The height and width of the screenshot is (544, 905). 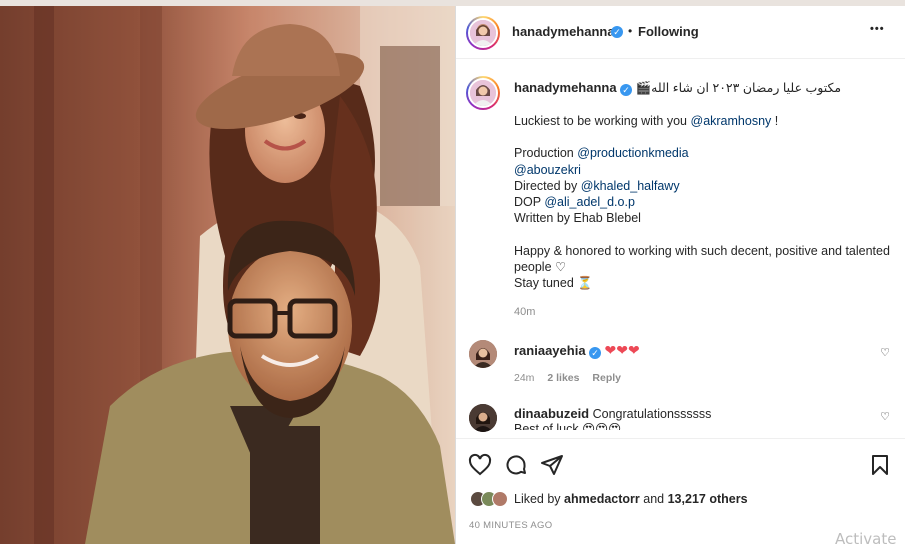 What do you see at coordinates (652, 414) in the screenshot?
I see `comment-text-2: Congratulationssssss` at bounding box center [652, 414].